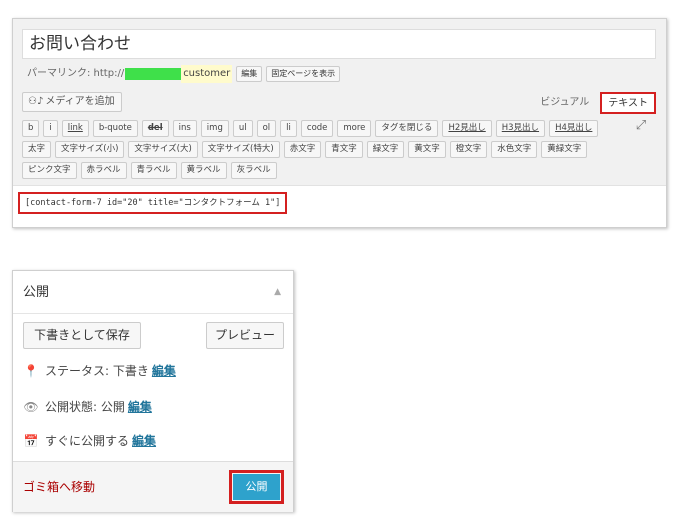 This screenshot has height=525, width=691. Describe the element at coordinates (520, 128) in the screenshot. I see `qt-h3-button: H3見出し` at that location.